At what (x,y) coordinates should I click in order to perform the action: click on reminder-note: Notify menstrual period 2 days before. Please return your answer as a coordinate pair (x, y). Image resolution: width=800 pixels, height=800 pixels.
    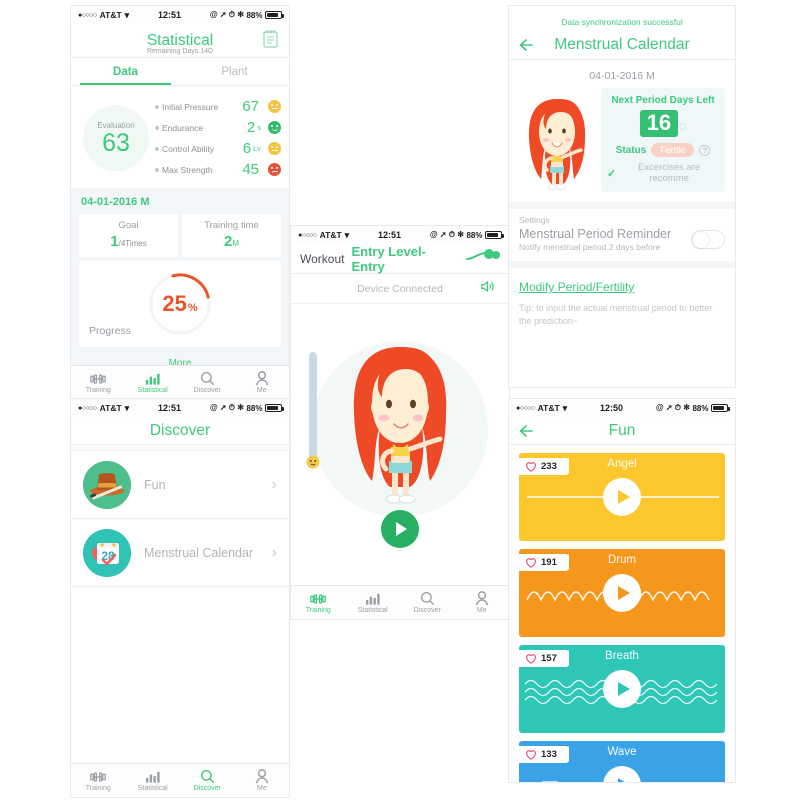
    Looking at the image, I should click on (590, 247).